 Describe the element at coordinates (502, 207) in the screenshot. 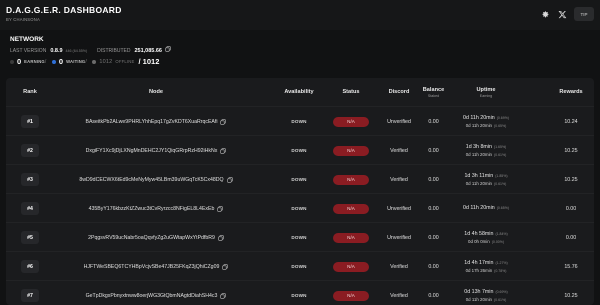

I see `uptime-percent: (0.65%)` at that location.